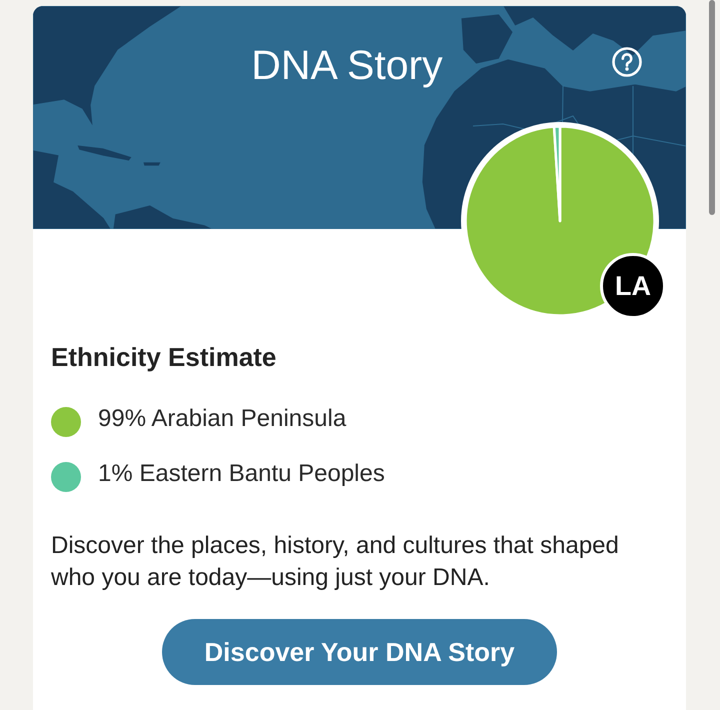 This screenshot has height=710, width=720. Describe the element at coordinates (335, 562) in the screenshot. I see `description-text: Discover the places, history, and cultures that shaped who you are today—using just your DNA.` at that location.